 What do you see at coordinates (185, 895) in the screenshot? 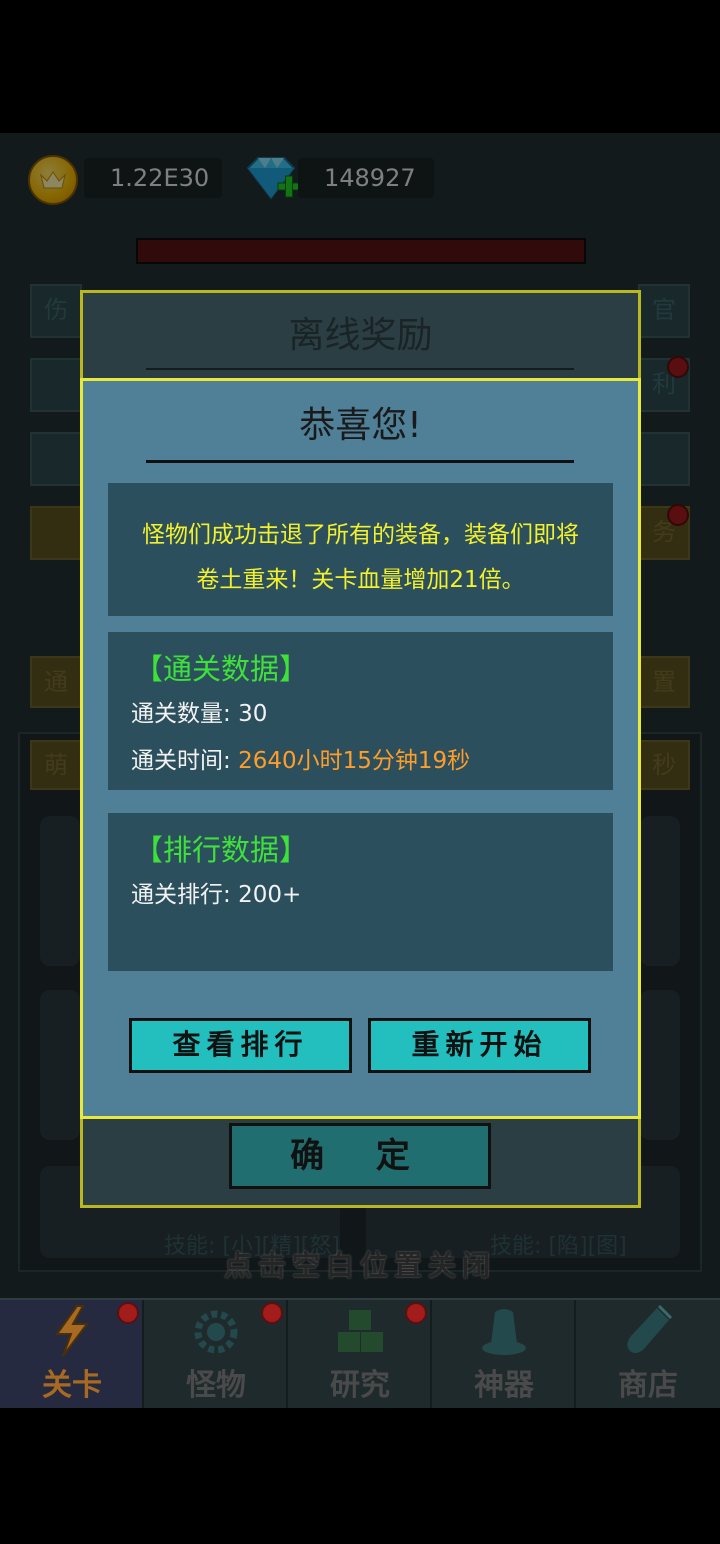
I see `rank-label: 通关排行:` at bounding box center [185, 895].